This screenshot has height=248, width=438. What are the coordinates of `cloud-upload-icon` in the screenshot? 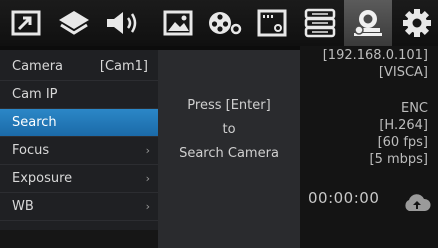 It's located at (417, 204).